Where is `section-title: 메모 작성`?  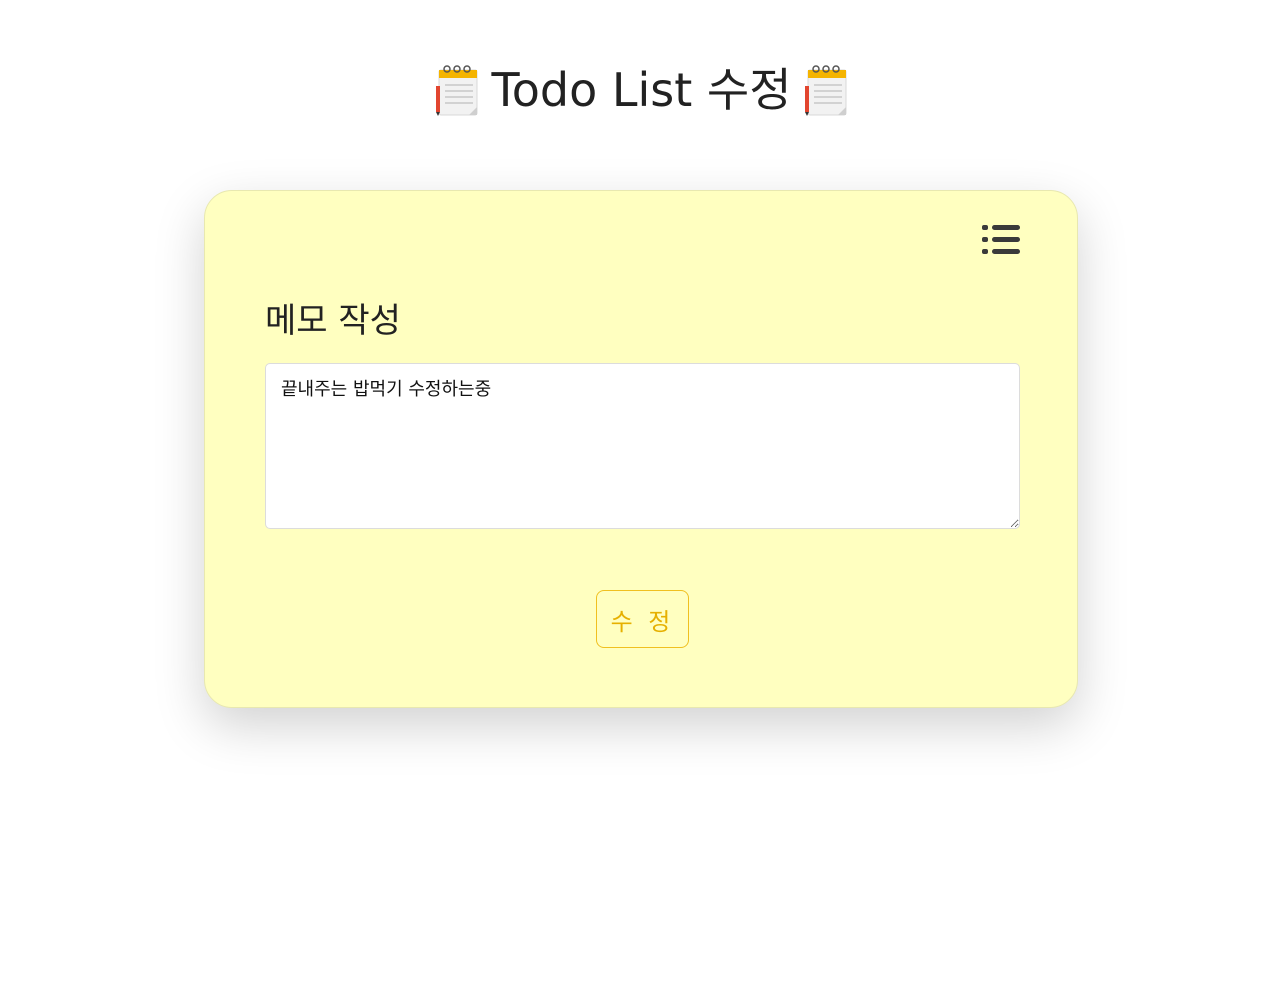
section-title: 메모 작성 is located at coordinates (333, 321).